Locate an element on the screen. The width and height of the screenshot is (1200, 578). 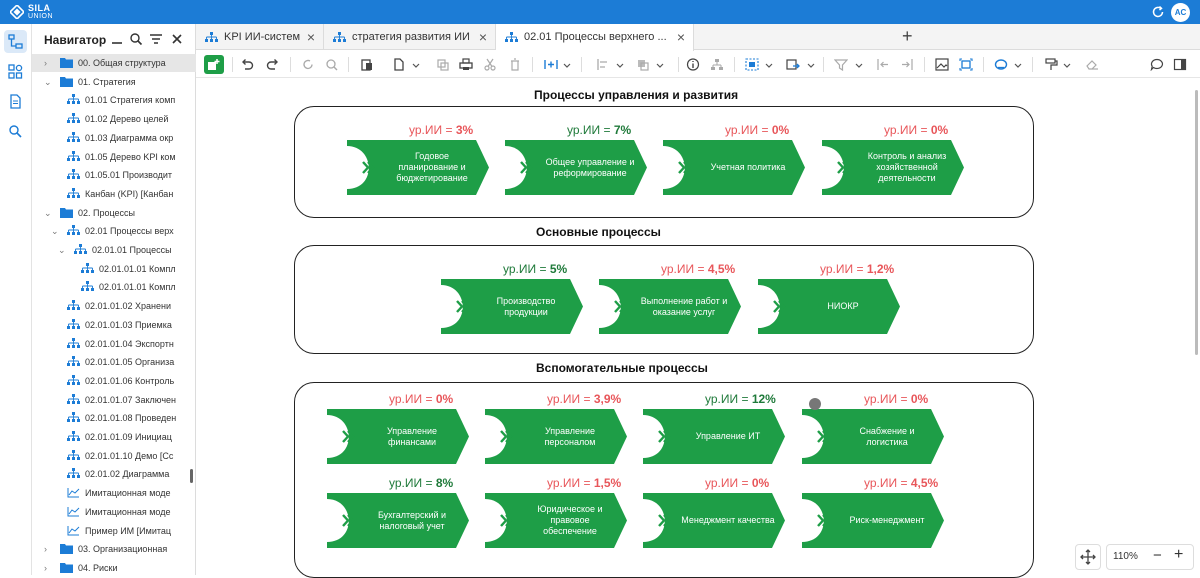
tree-item: 02.01.01.06 Контроль is located at coordinates (114, 381).